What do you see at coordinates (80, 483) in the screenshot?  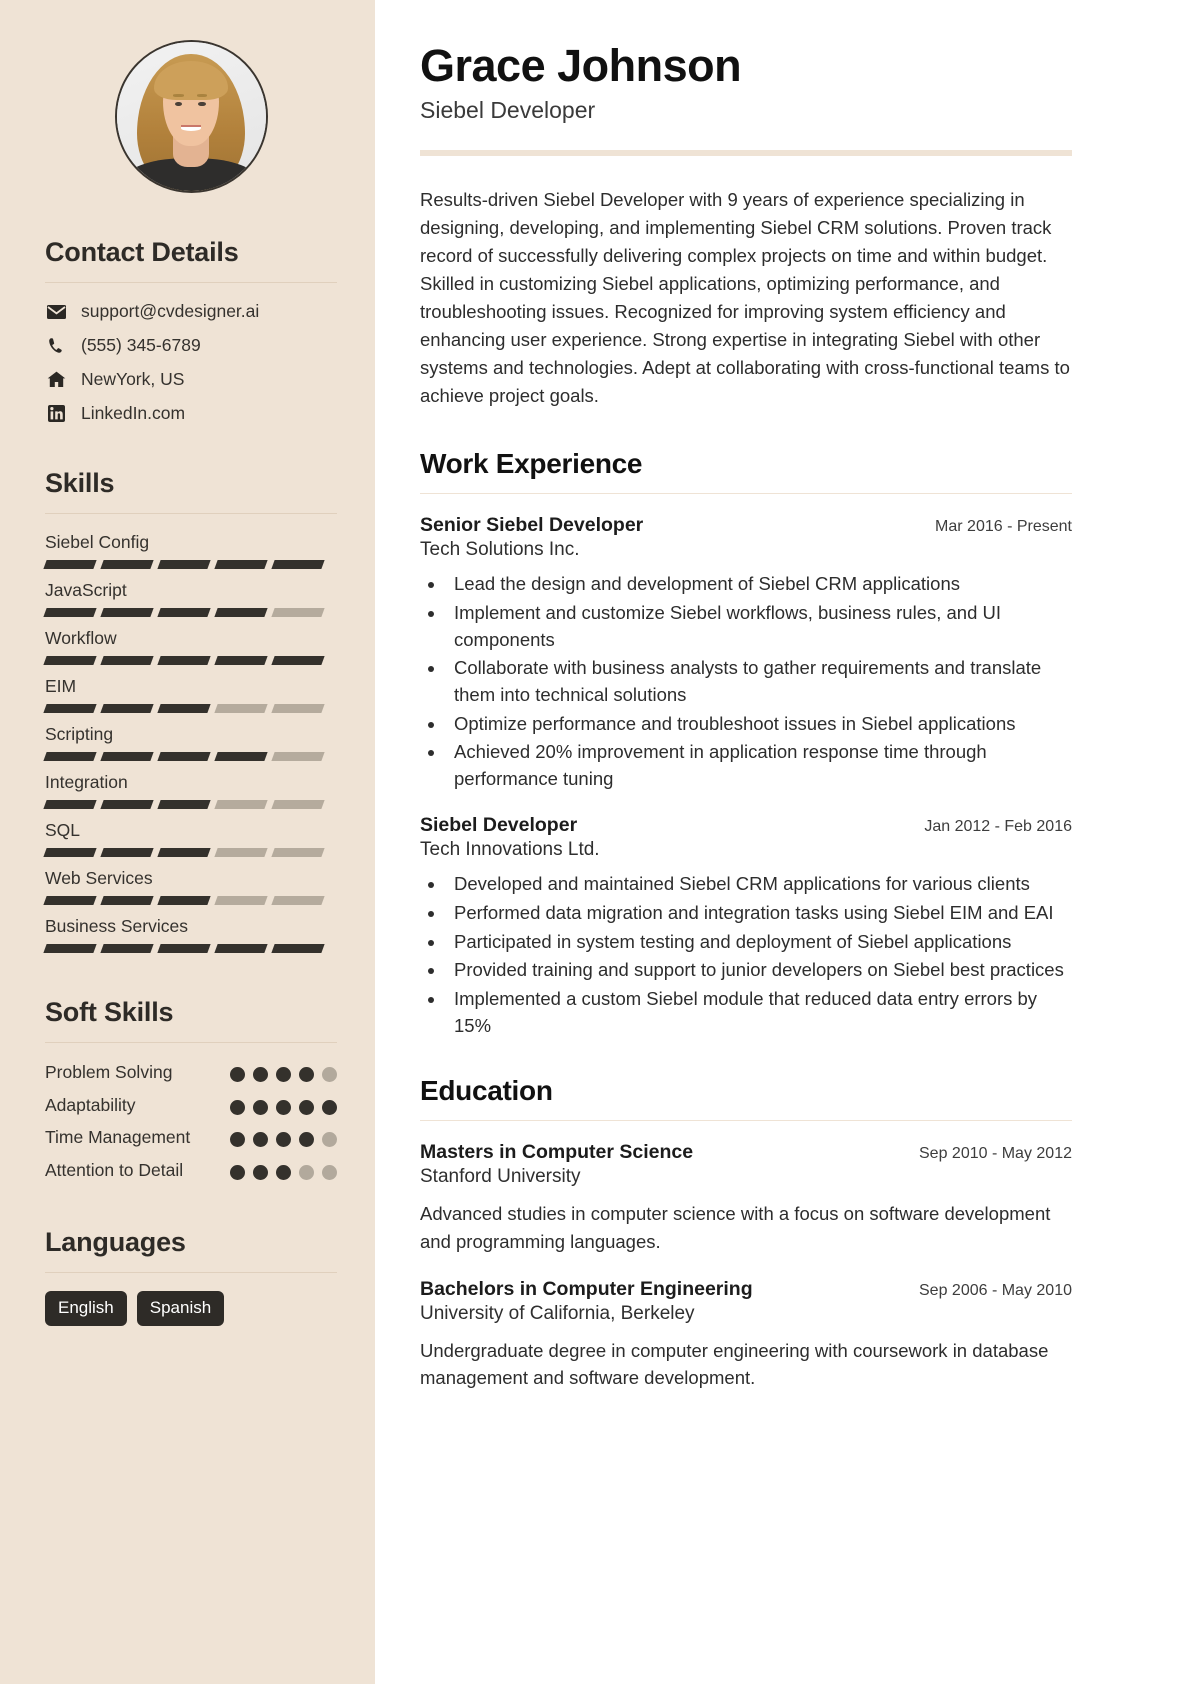 I see `skills-heading: Skills` at bounding box center [80, 483].